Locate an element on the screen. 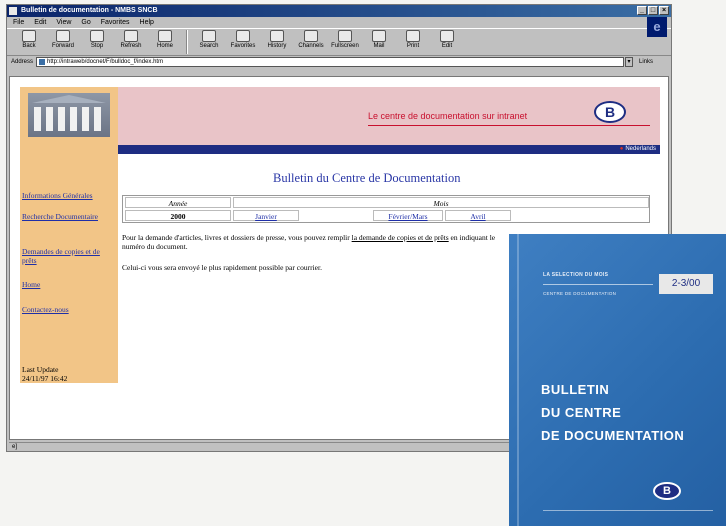  nav-recherche-documentaire: Recherche Documentaire is located at coordinates (68, 216).